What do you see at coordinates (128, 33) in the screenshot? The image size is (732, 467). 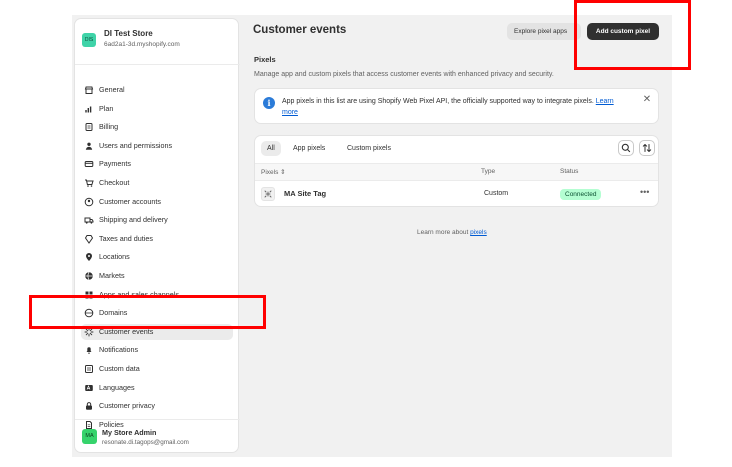 I see `store-name: DI Test Store` at bounding box center [128, 33].